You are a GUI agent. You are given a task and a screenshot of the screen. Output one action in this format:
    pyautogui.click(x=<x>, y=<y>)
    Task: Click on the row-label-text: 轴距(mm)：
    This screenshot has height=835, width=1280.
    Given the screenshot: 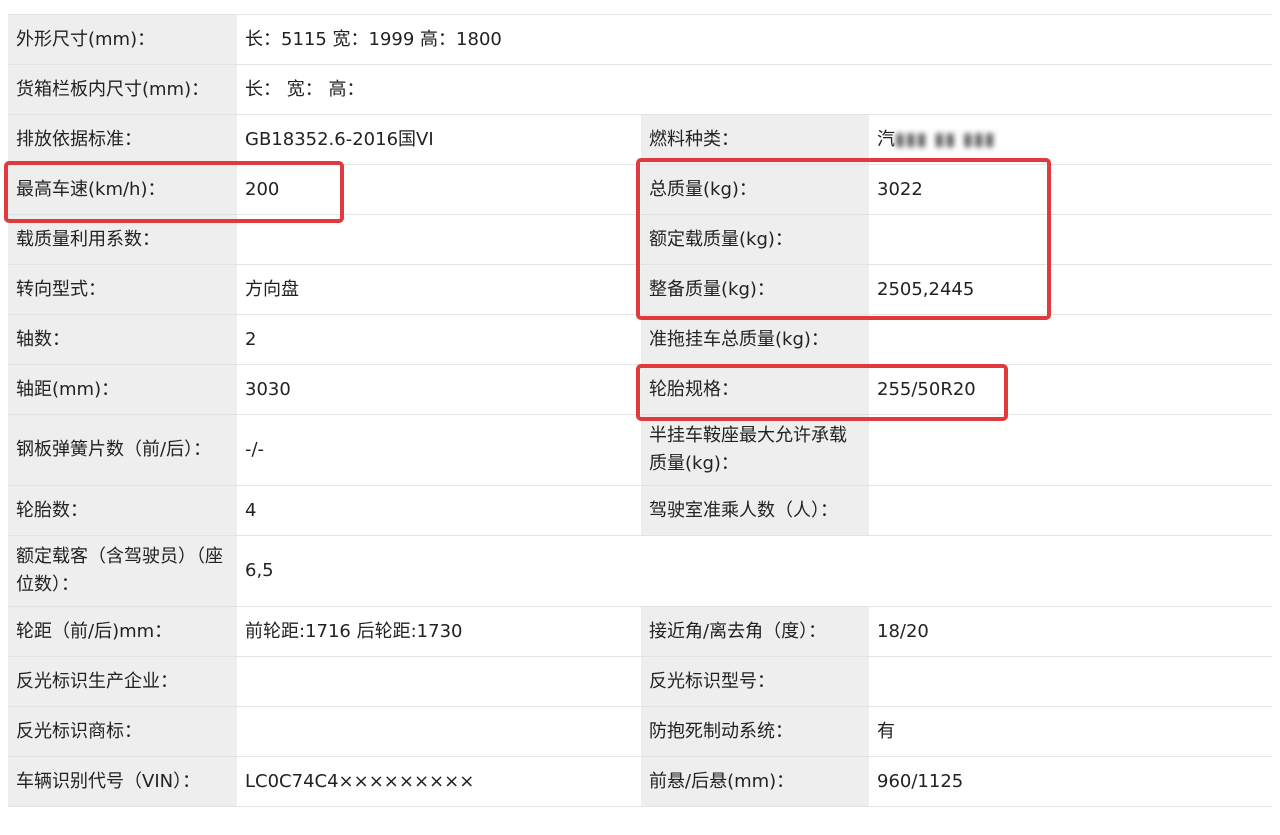 What is the action you would take?
    pyautogui.click(x=68, y=389)
    